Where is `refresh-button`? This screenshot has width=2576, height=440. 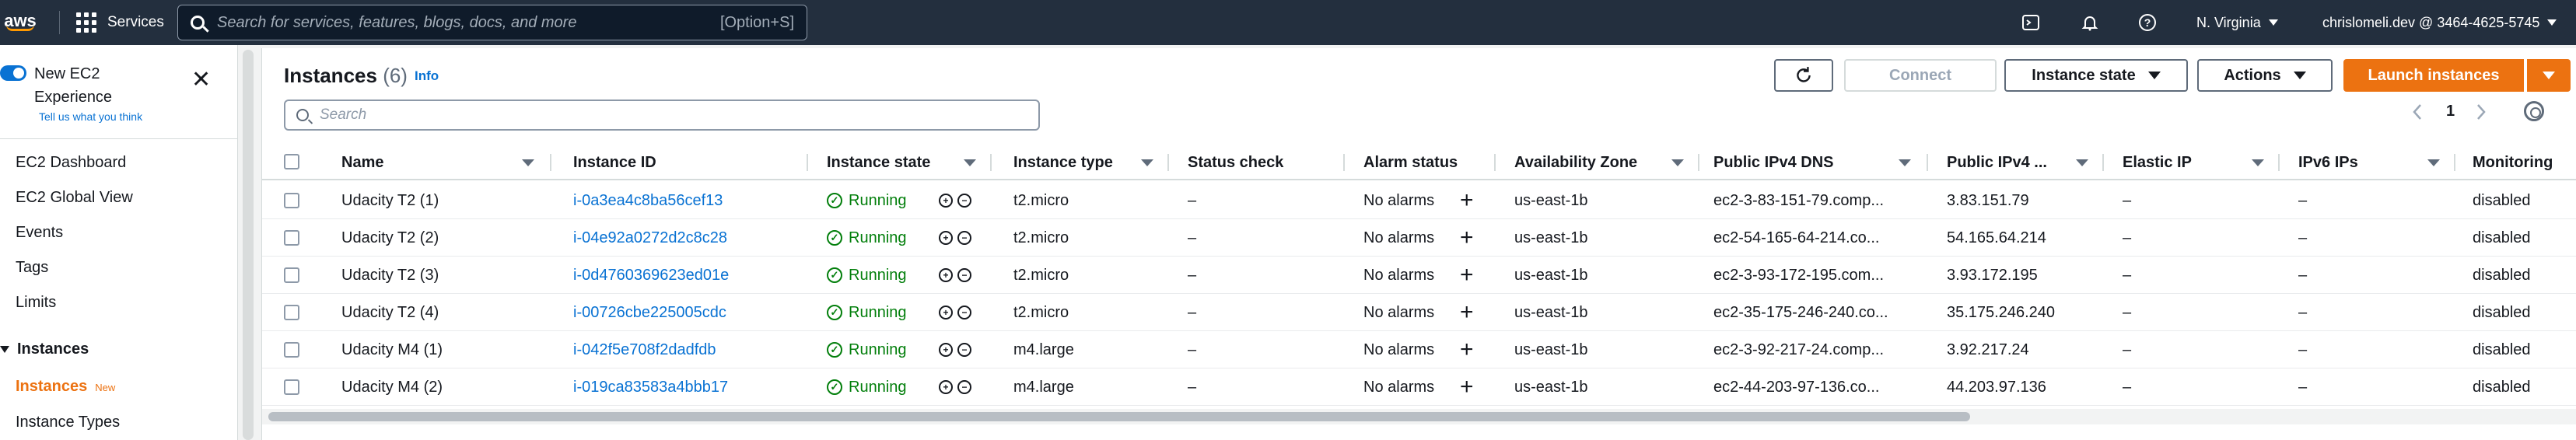
refresh-button is located at coordinates (1804, 75).